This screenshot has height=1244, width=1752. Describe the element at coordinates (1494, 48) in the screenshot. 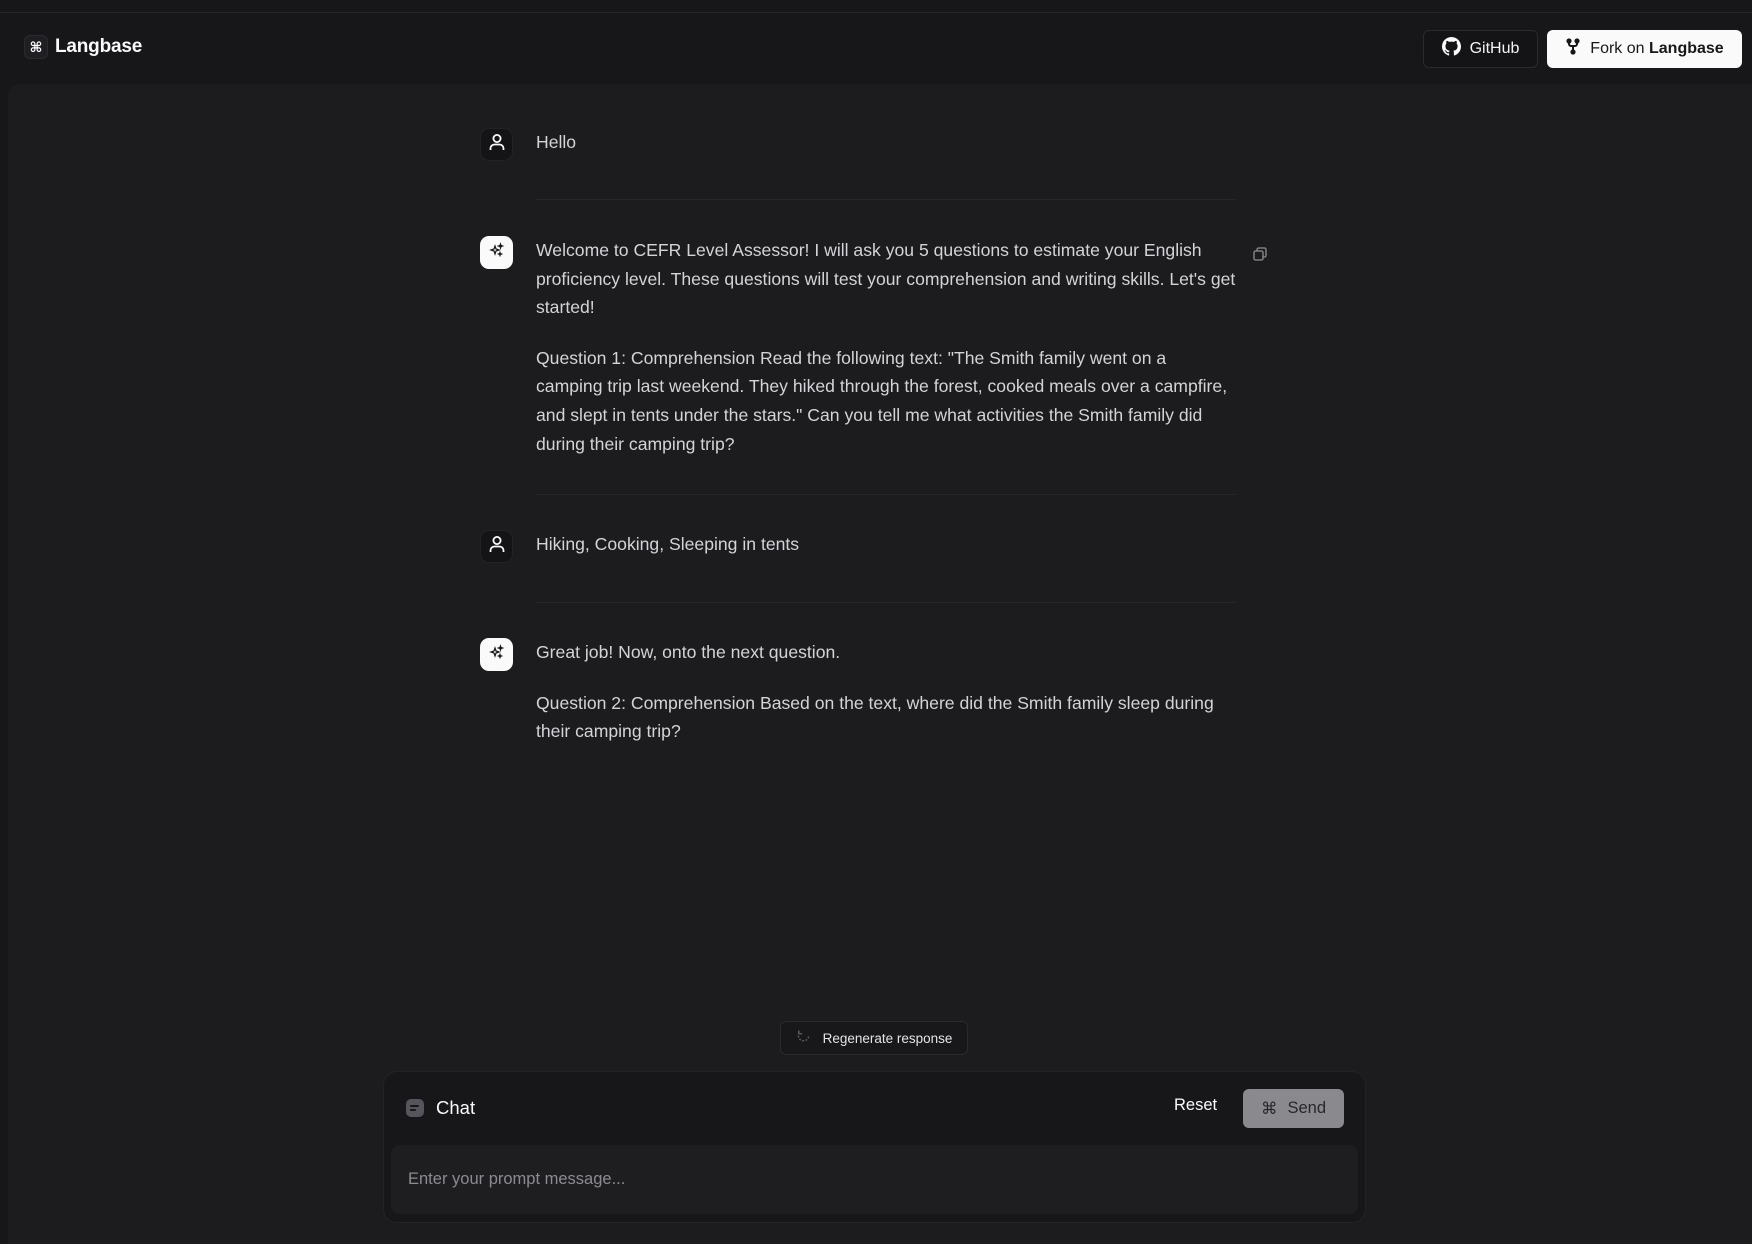

I see `github-label: GitHub` at that location.